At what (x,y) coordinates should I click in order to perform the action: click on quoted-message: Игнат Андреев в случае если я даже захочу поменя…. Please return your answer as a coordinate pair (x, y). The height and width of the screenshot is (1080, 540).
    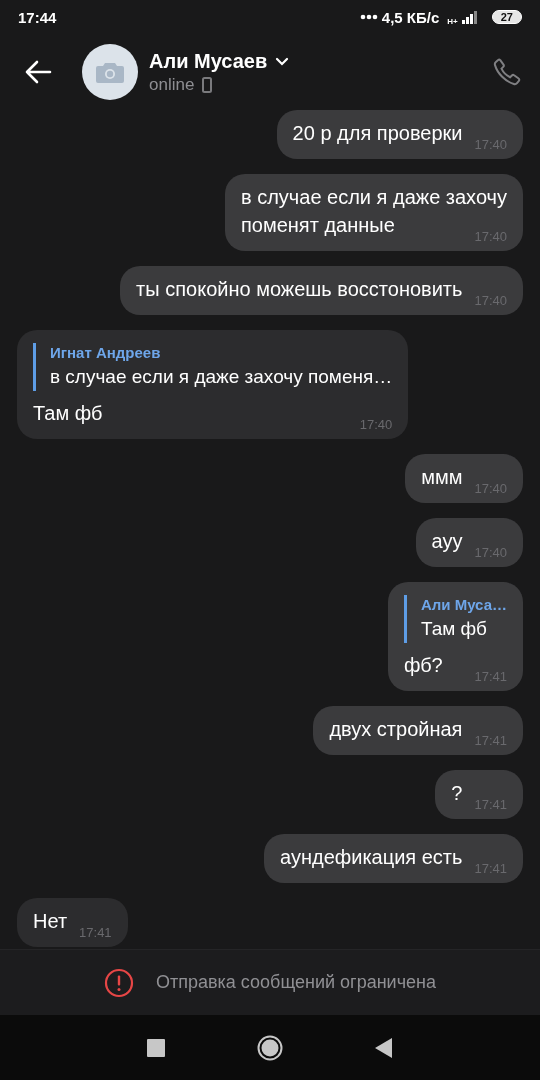
    Looking at the image, I should click on (213, 367).